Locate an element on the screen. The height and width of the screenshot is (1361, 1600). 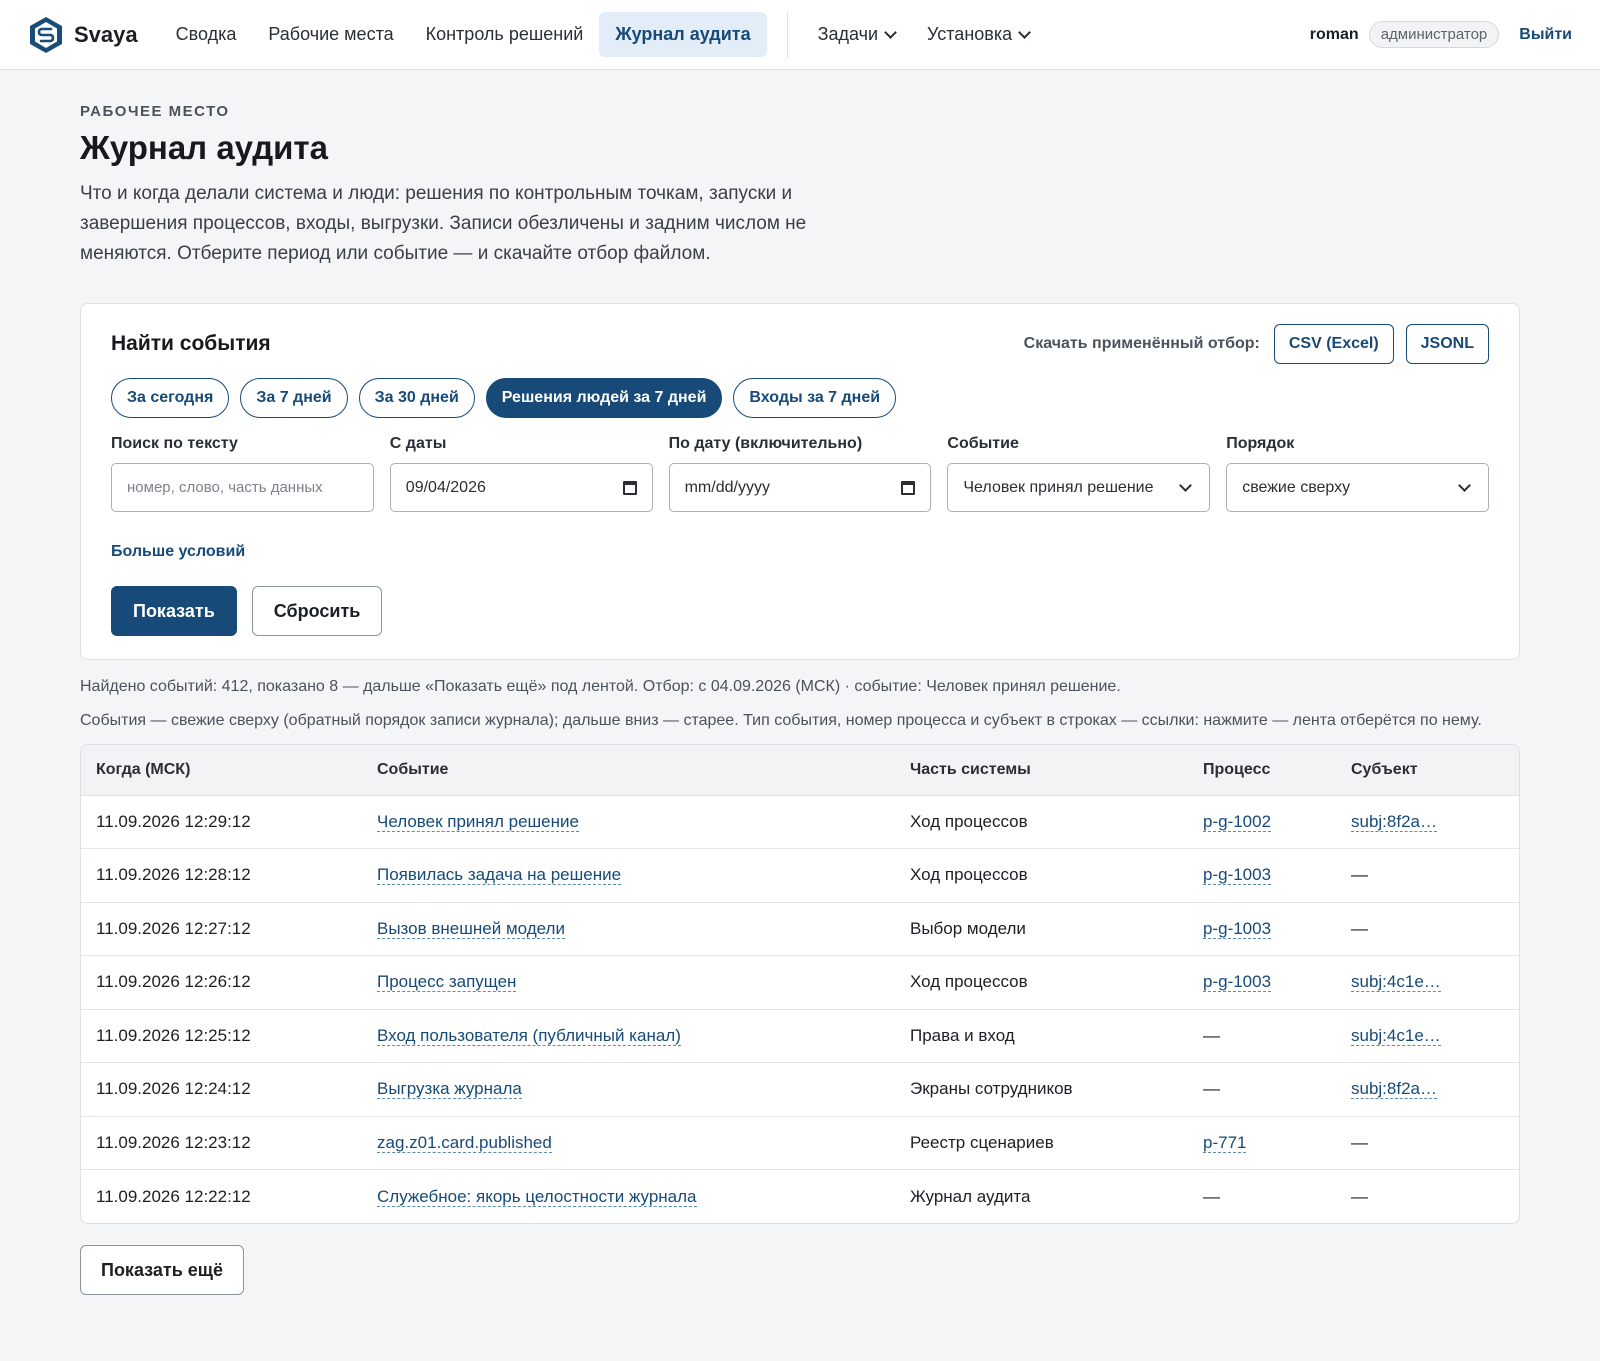
svaya-logo-icon is located at coordinates (46, 34).